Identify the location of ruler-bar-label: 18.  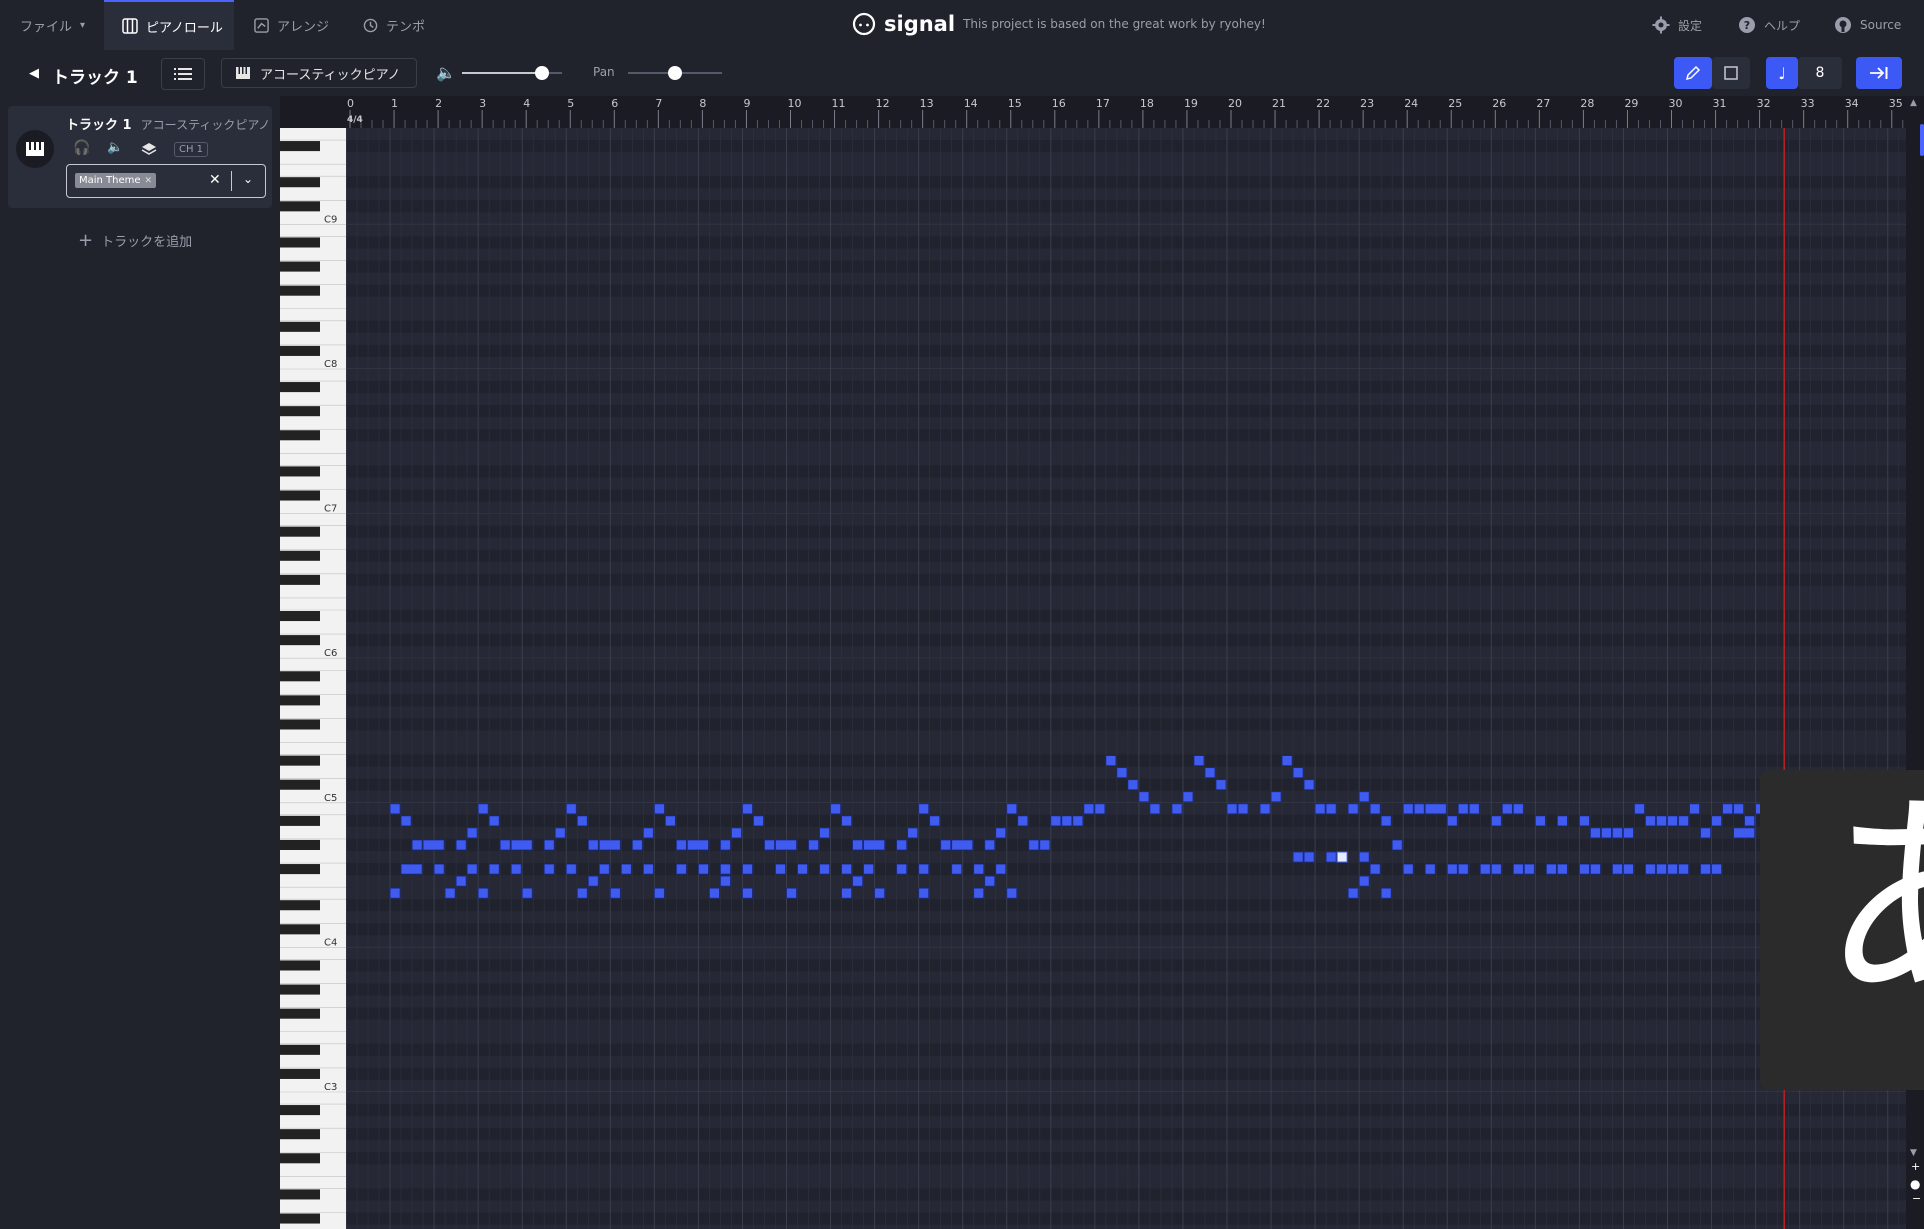
(1147, 103).